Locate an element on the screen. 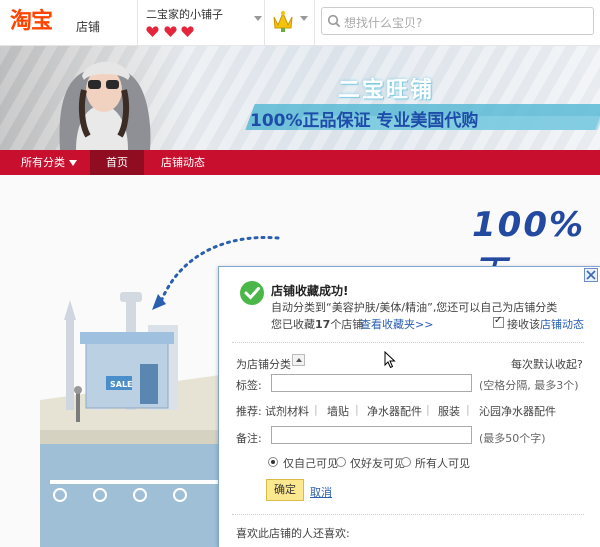 Image resolution: width=600 pixels, height=547 pixels. close-icon is located at coordinates (591, 275).